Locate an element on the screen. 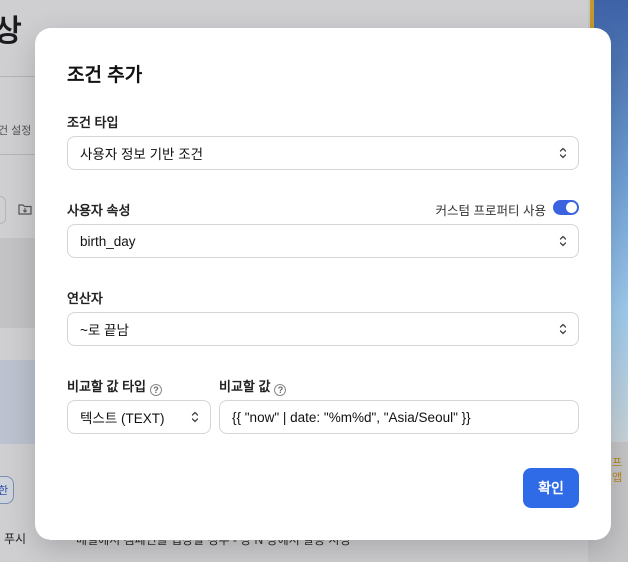  compare-value-text: {{ "now" | date: "%m%d", "Asia/Seoul" }} is located at coordinates (351, 417).